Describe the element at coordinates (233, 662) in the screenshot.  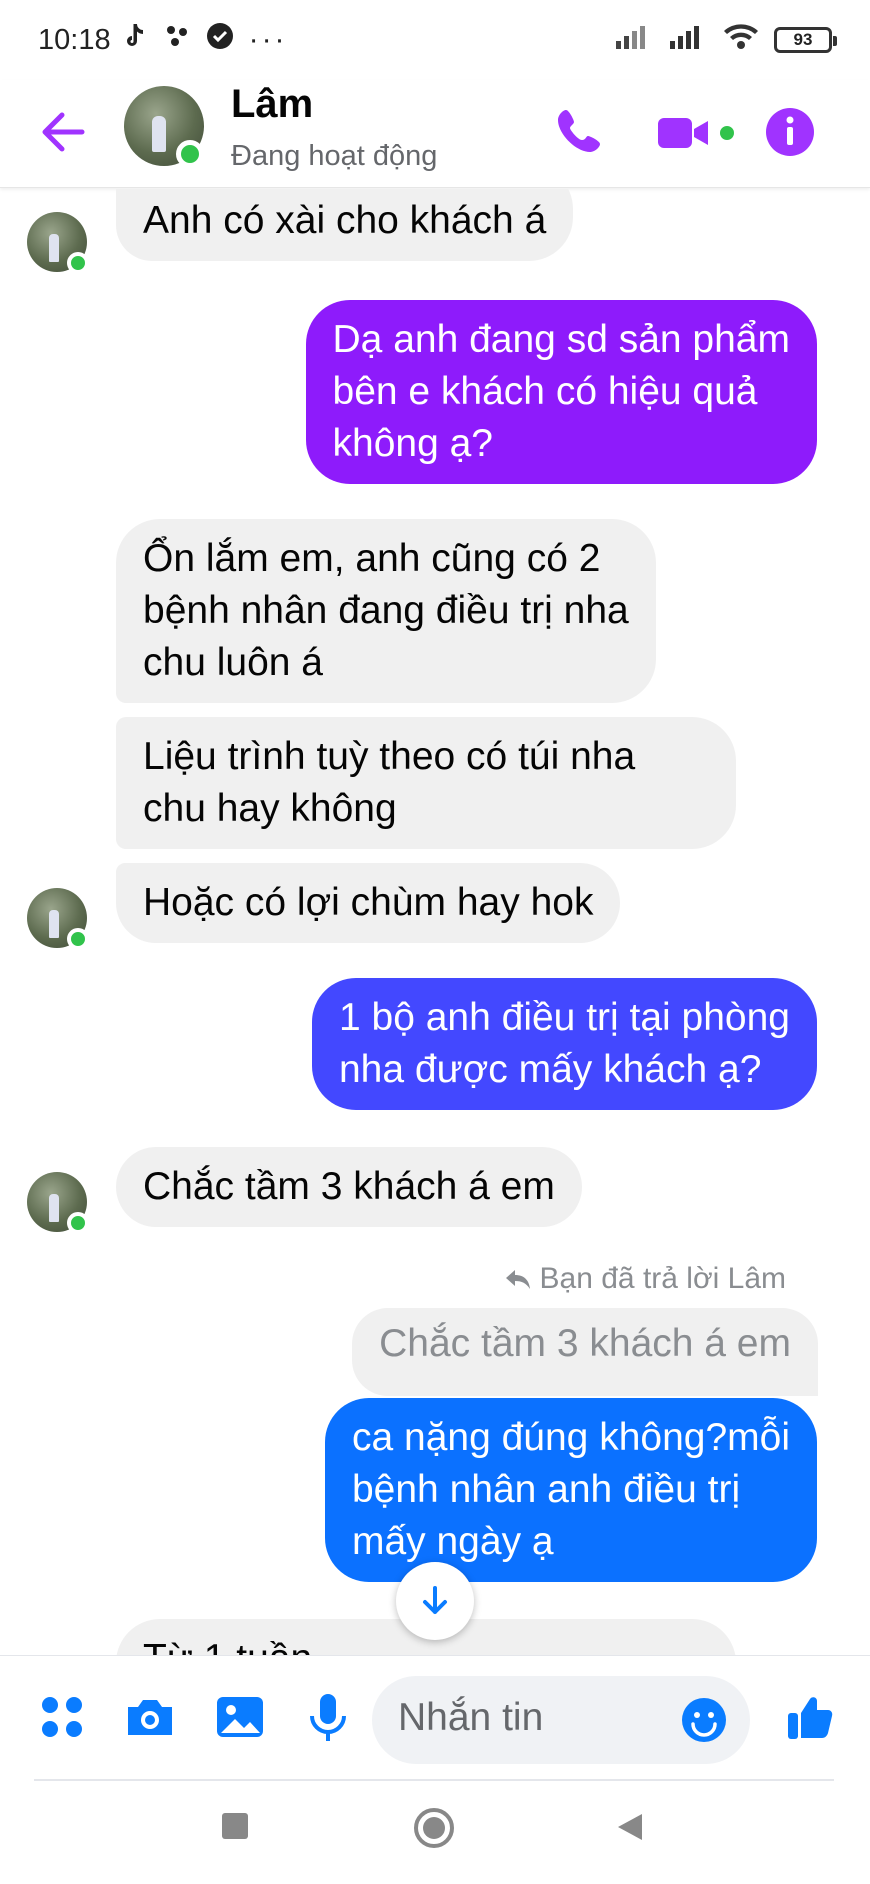
I see `message-line: chu luôn á` at that location.